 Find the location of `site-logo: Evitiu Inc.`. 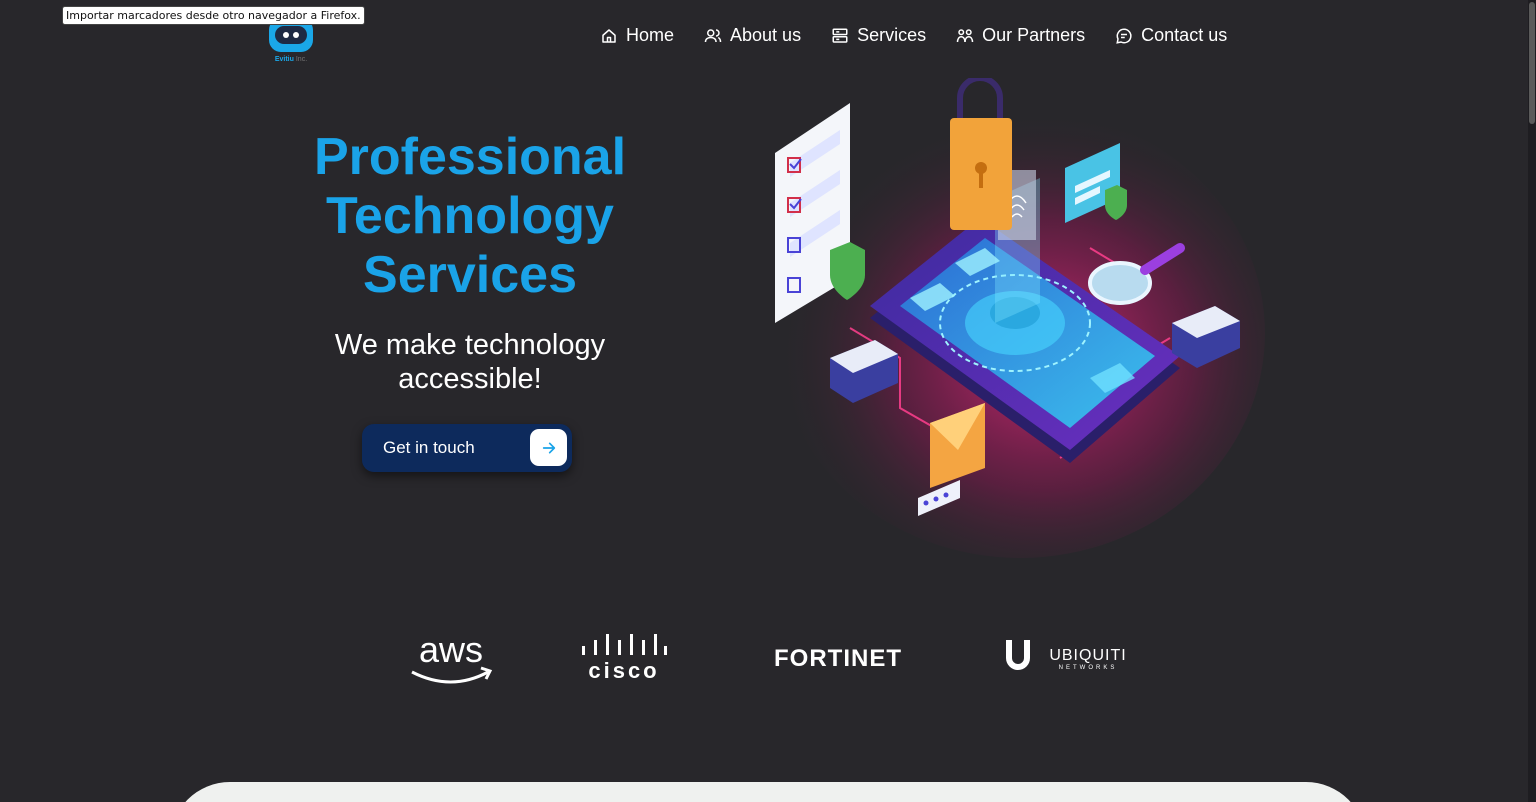

site-logo: Evitiu Inc. is located at coordinates (291, 44).